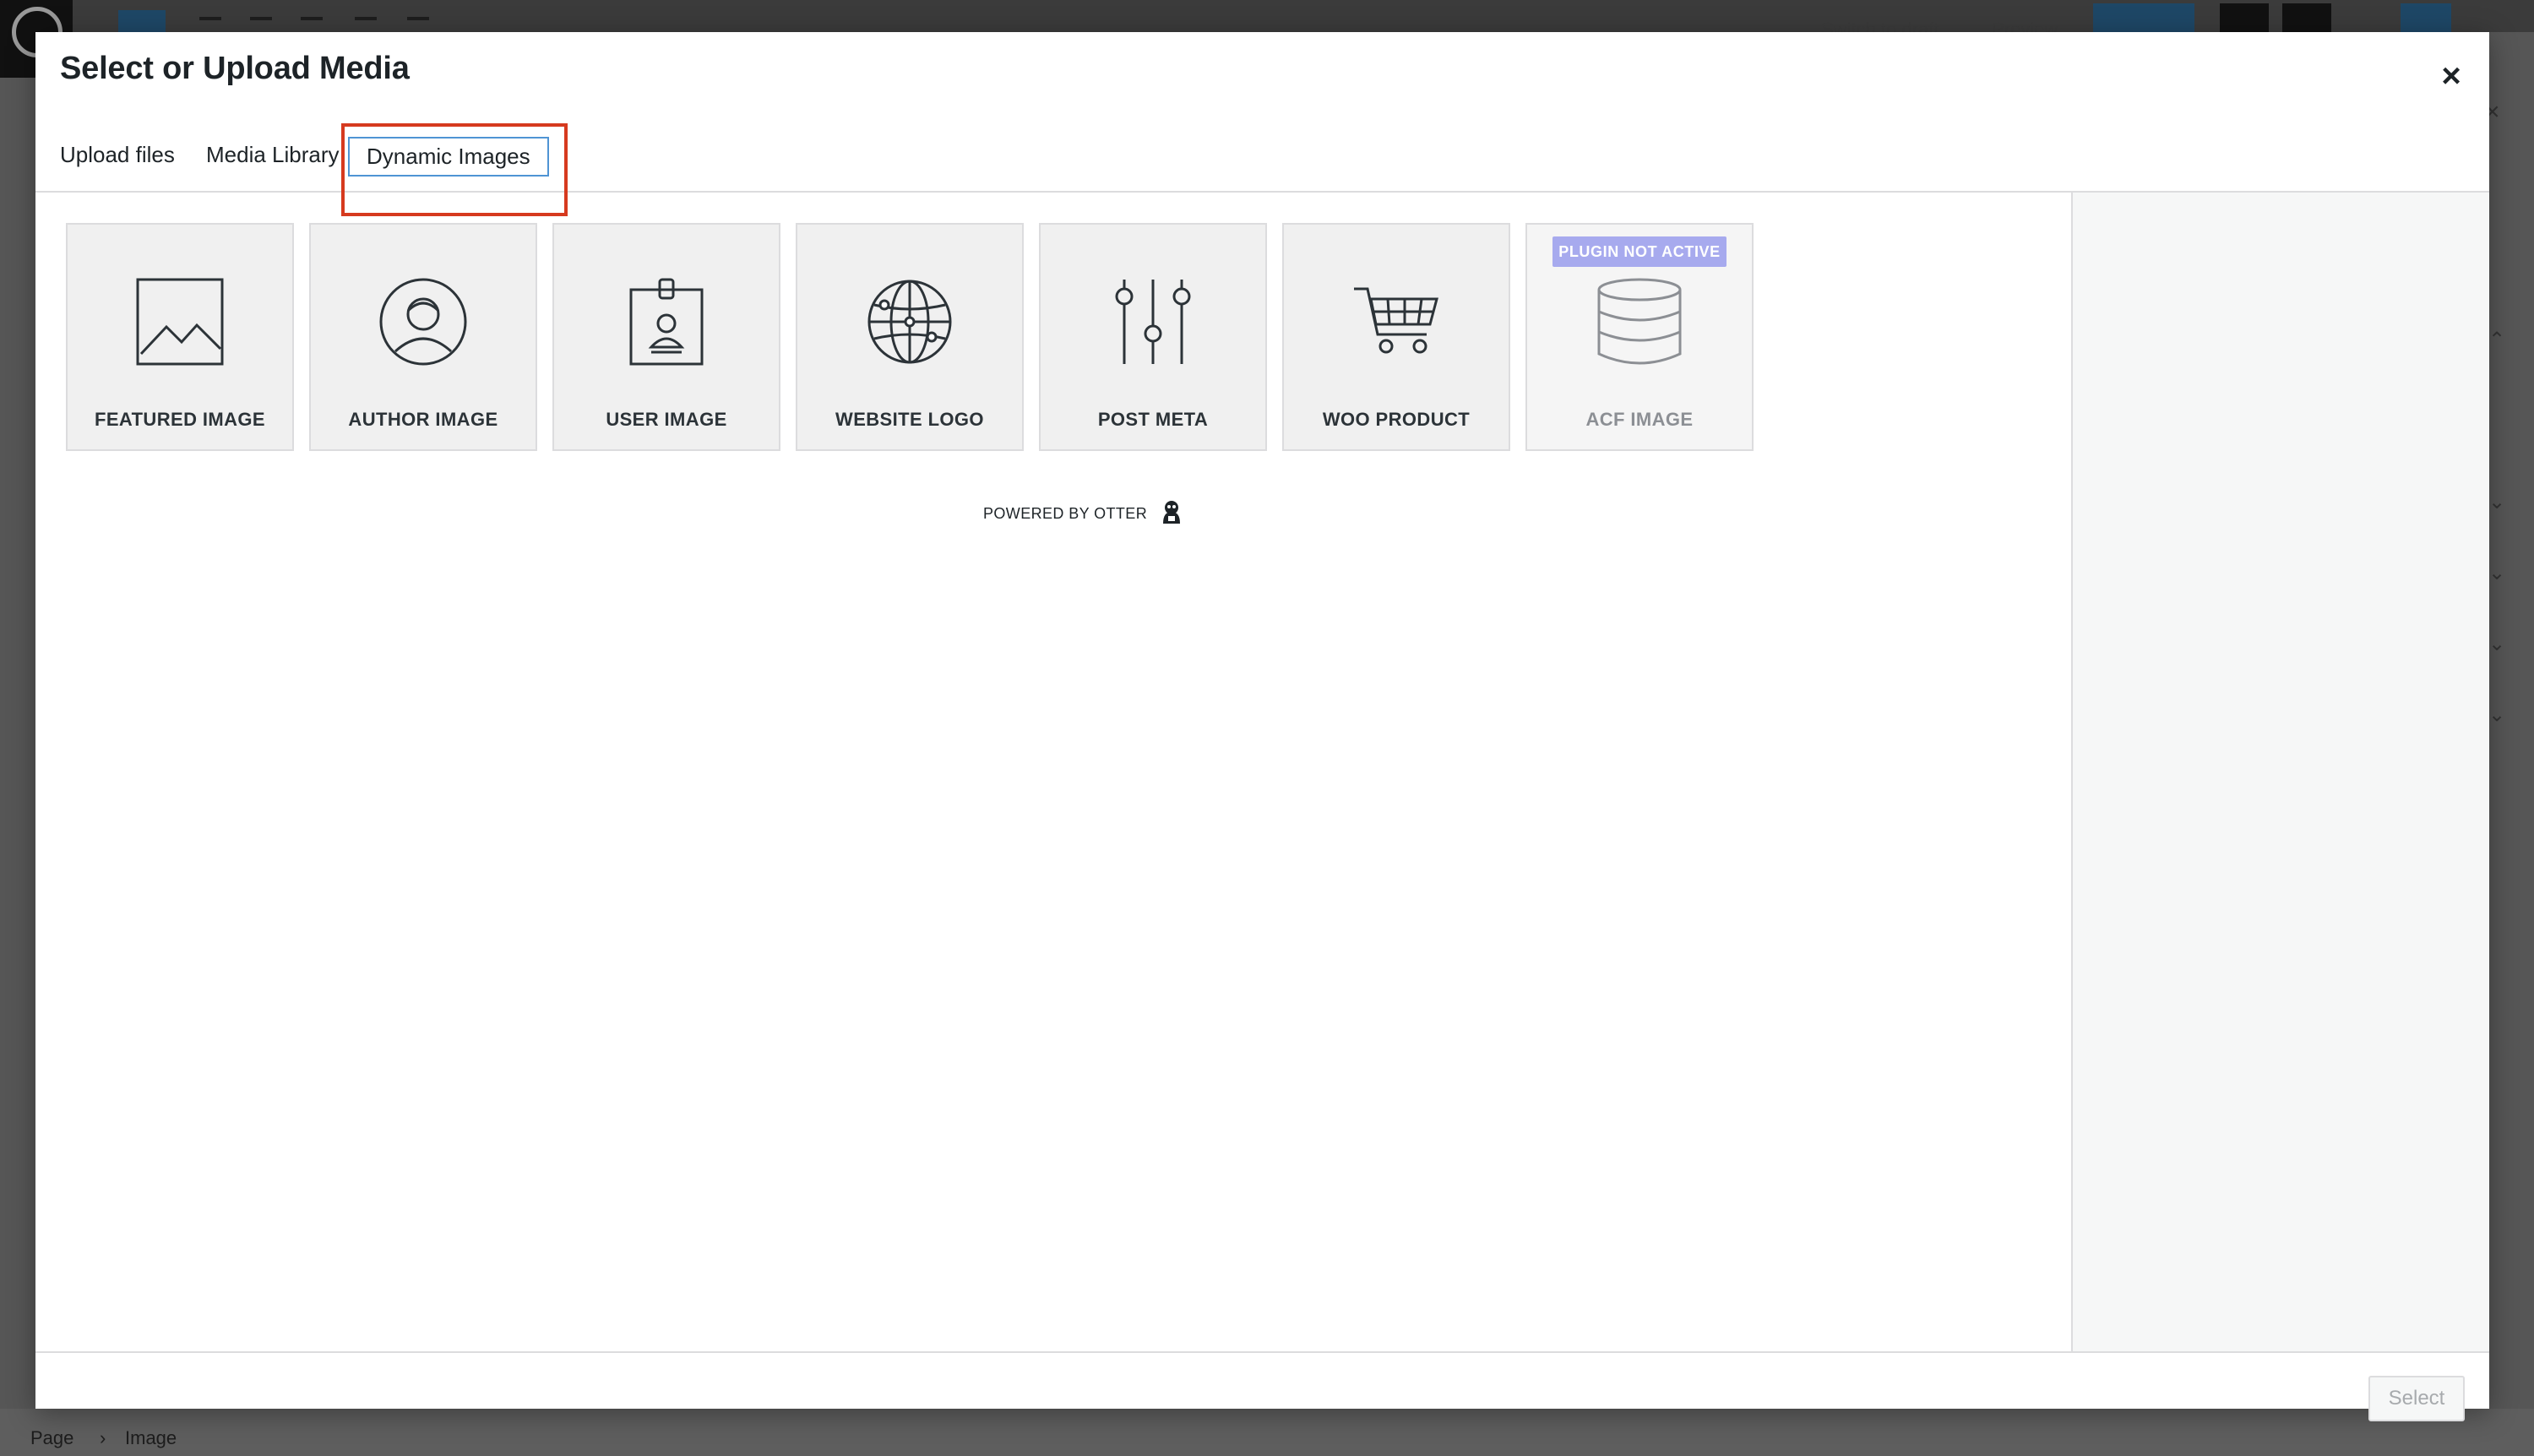  I want to click on card-label: ACF IMAGE, so click(1639, 419).